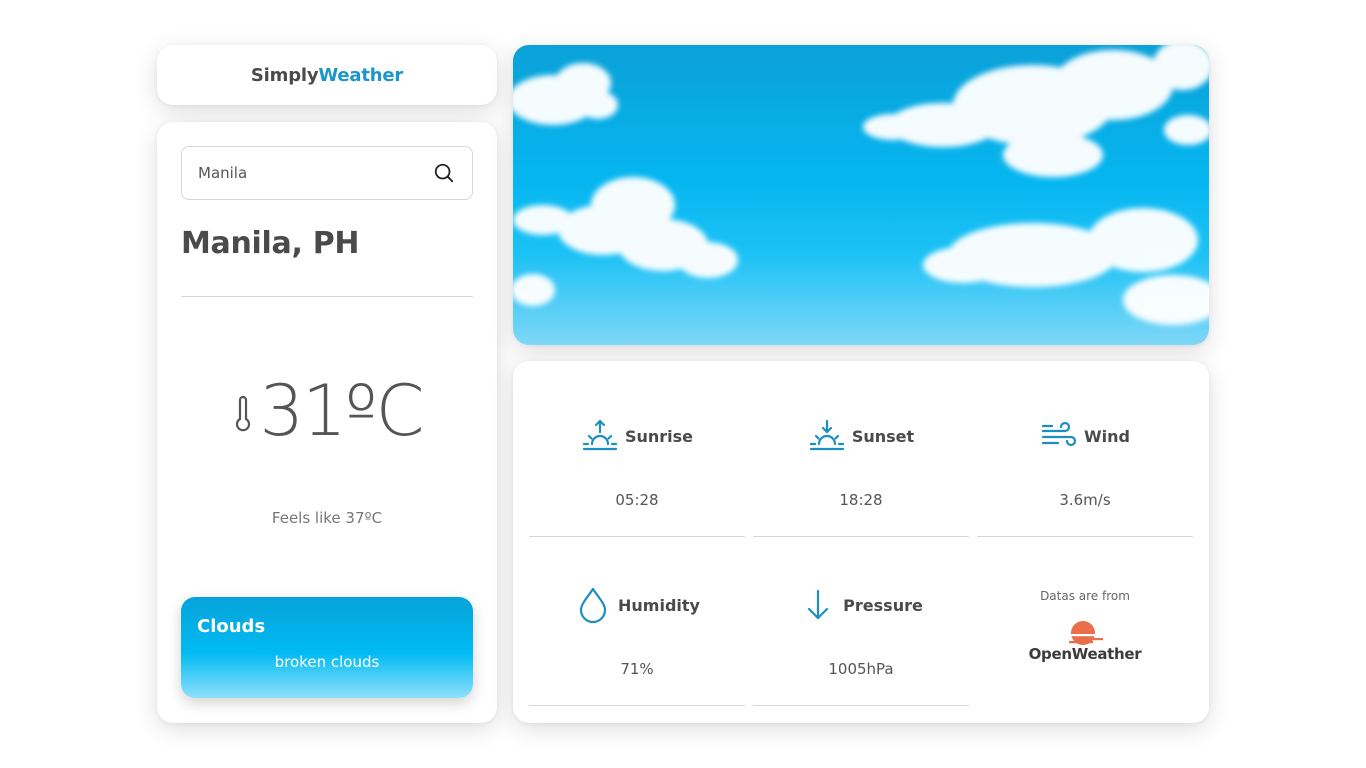 The height and width of the screenshot is (768, 1366). What do you see at coordinates (827, 436) in the screenshot?
I see `sunset-icon` at bounding box center [827, 436].